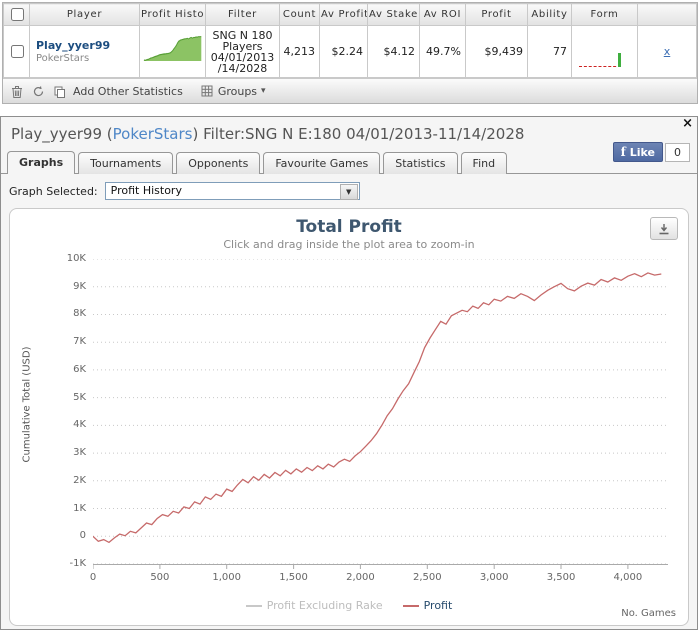 The width and height of the screenshot is (700, 632). I want to click on facebook-like-button: f Like, so click(637, 152).